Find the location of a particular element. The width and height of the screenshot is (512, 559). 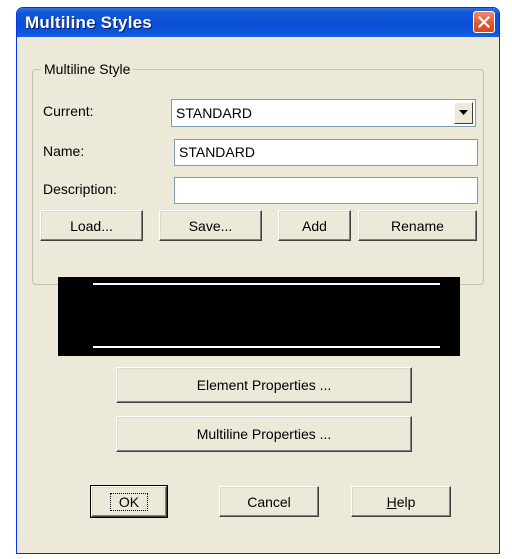

chevron-down-icon is located at coordinates (463, 112).